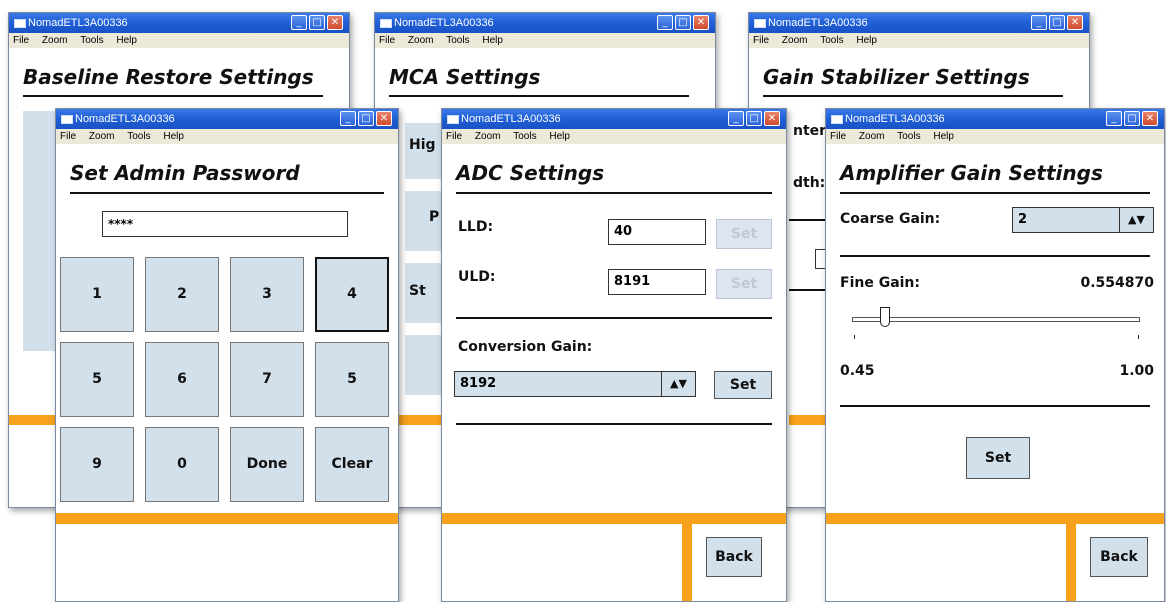 The width and height of the screenshot is (1166, 602). I want to click on conversion-gain-select: 8192 ▲▼, so click(575, 384).